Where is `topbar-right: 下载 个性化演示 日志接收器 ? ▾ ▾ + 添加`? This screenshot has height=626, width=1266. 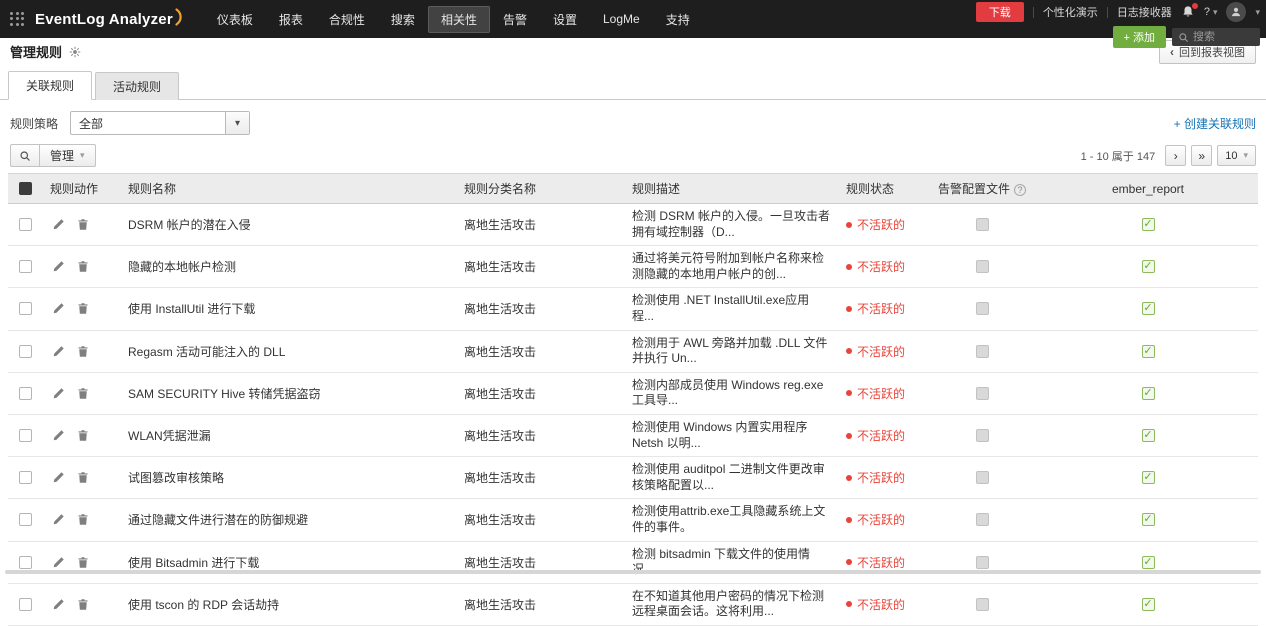
topbar-right: 下载 个性化演示 日志接收器 ? ▾ ▾ + 添加 is located at coordinates (1117, 25).